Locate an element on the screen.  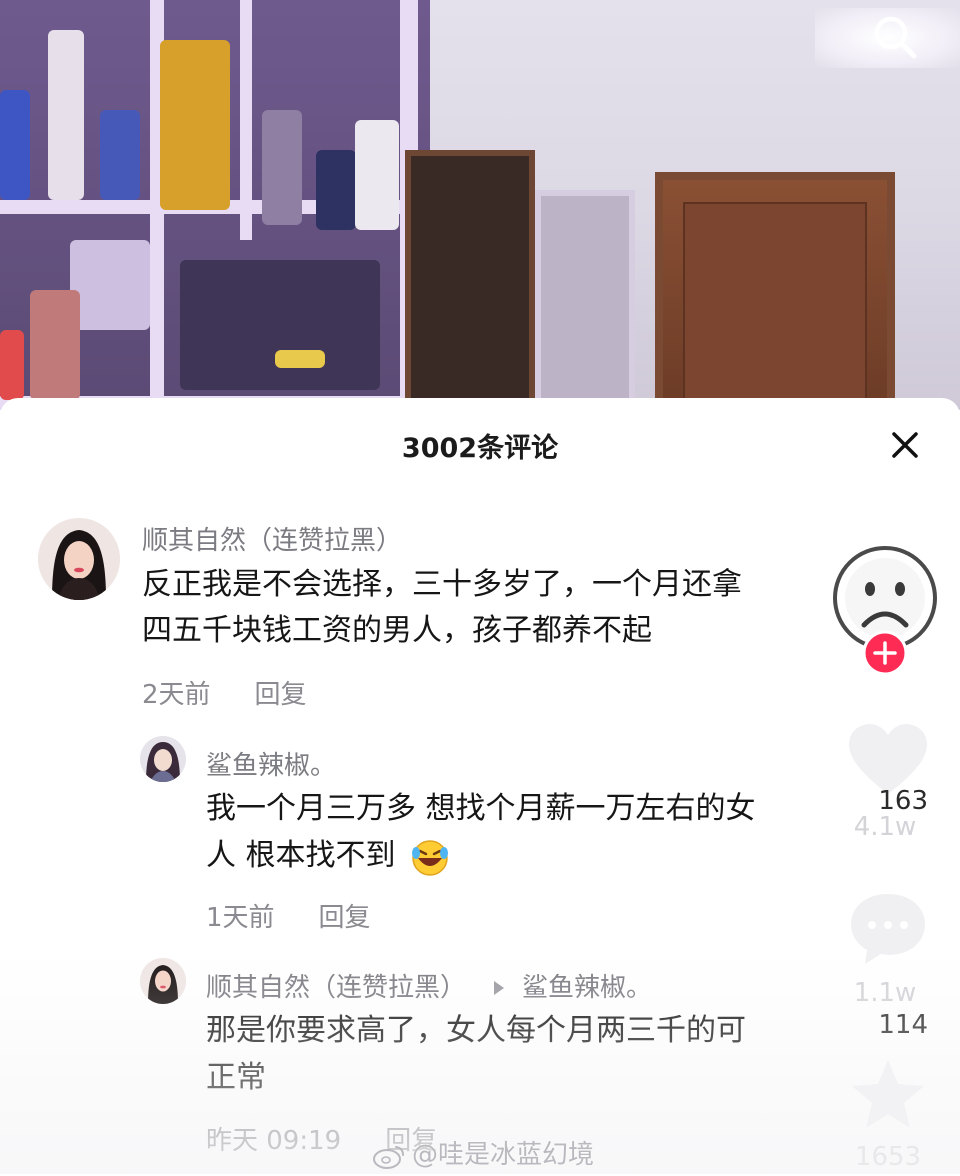
shelf-board is located at coordinates (246, 120).